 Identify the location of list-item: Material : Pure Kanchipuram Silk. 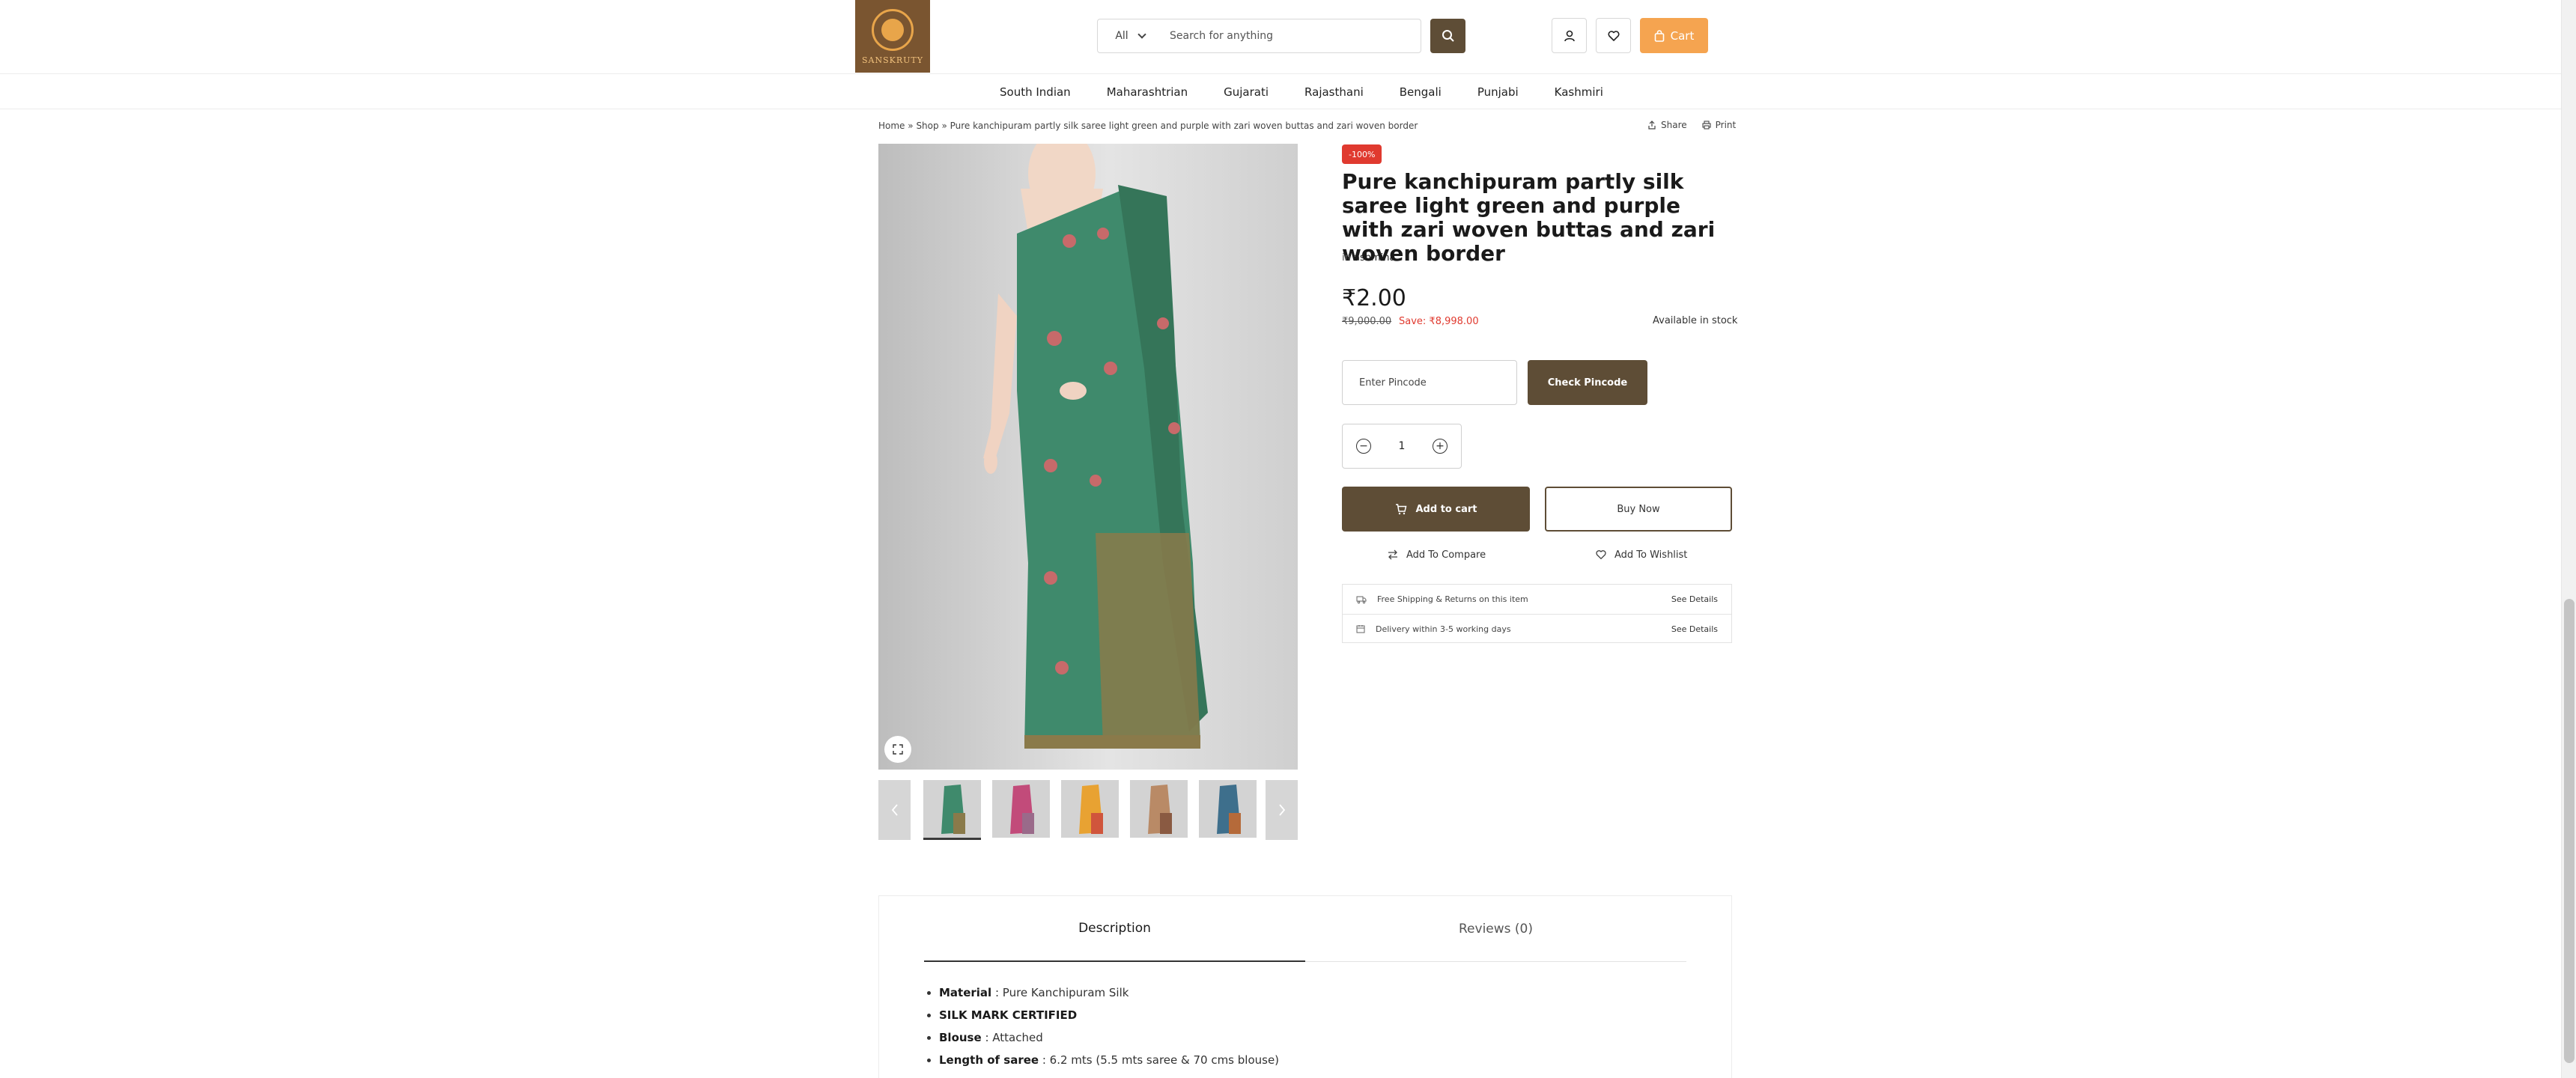
(1109, 992).